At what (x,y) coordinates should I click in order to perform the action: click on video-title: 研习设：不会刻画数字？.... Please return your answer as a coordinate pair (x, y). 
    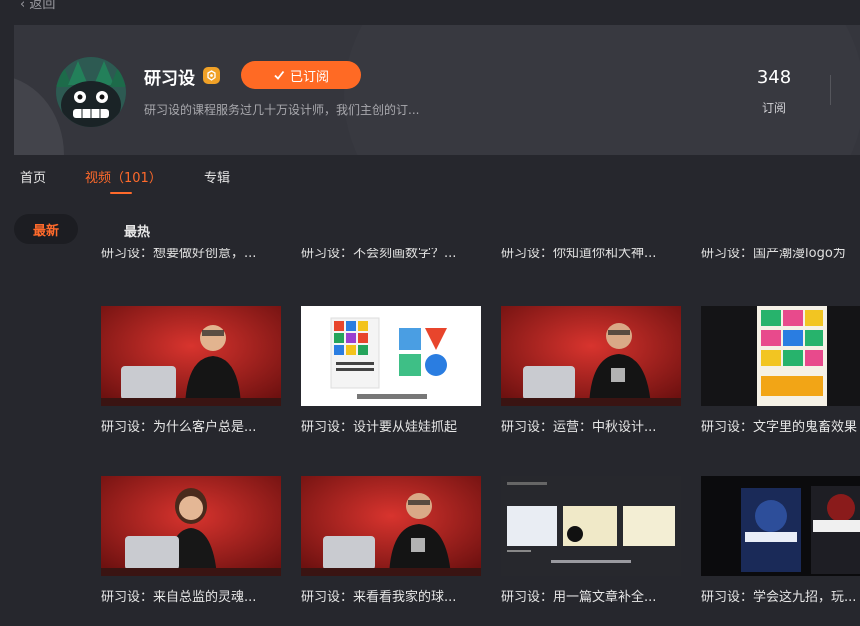
    Looking at the image, I should click on (378, 254).